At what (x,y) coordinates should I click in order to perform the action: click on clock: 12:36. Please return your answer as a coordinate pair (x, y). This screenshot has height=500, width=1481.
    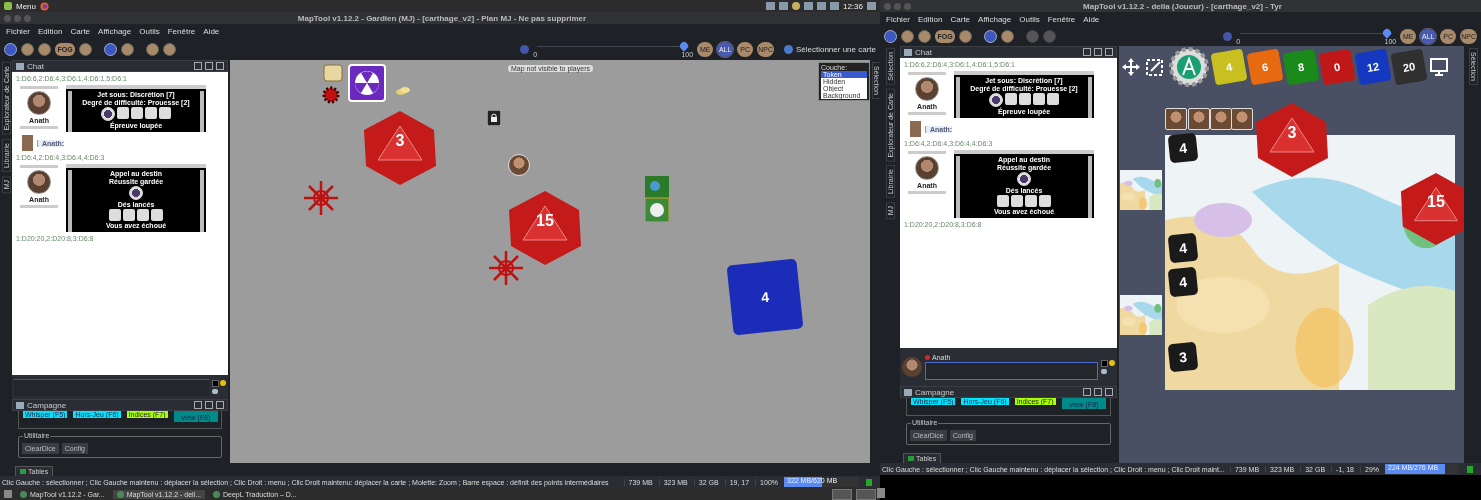
    Looking at the image, I should click on (852, 6).